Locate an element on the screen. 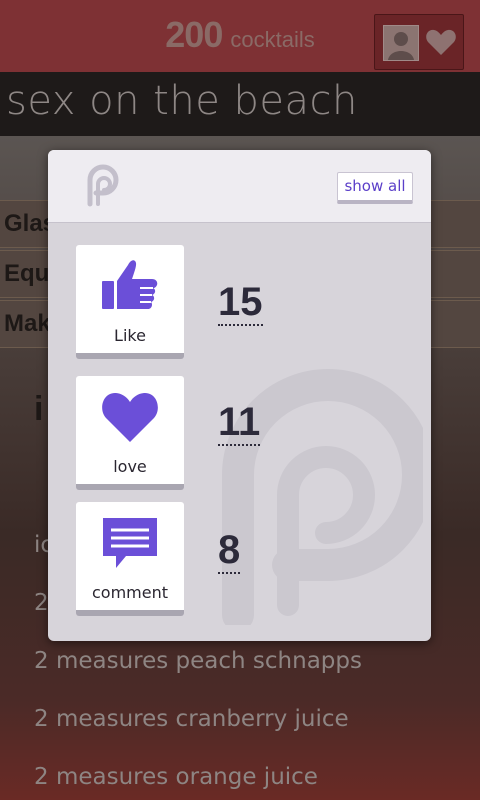 This screenshot has width=480, height=800. ingredient-item: 2 measures orange juice is located at coordinates (176, 777).